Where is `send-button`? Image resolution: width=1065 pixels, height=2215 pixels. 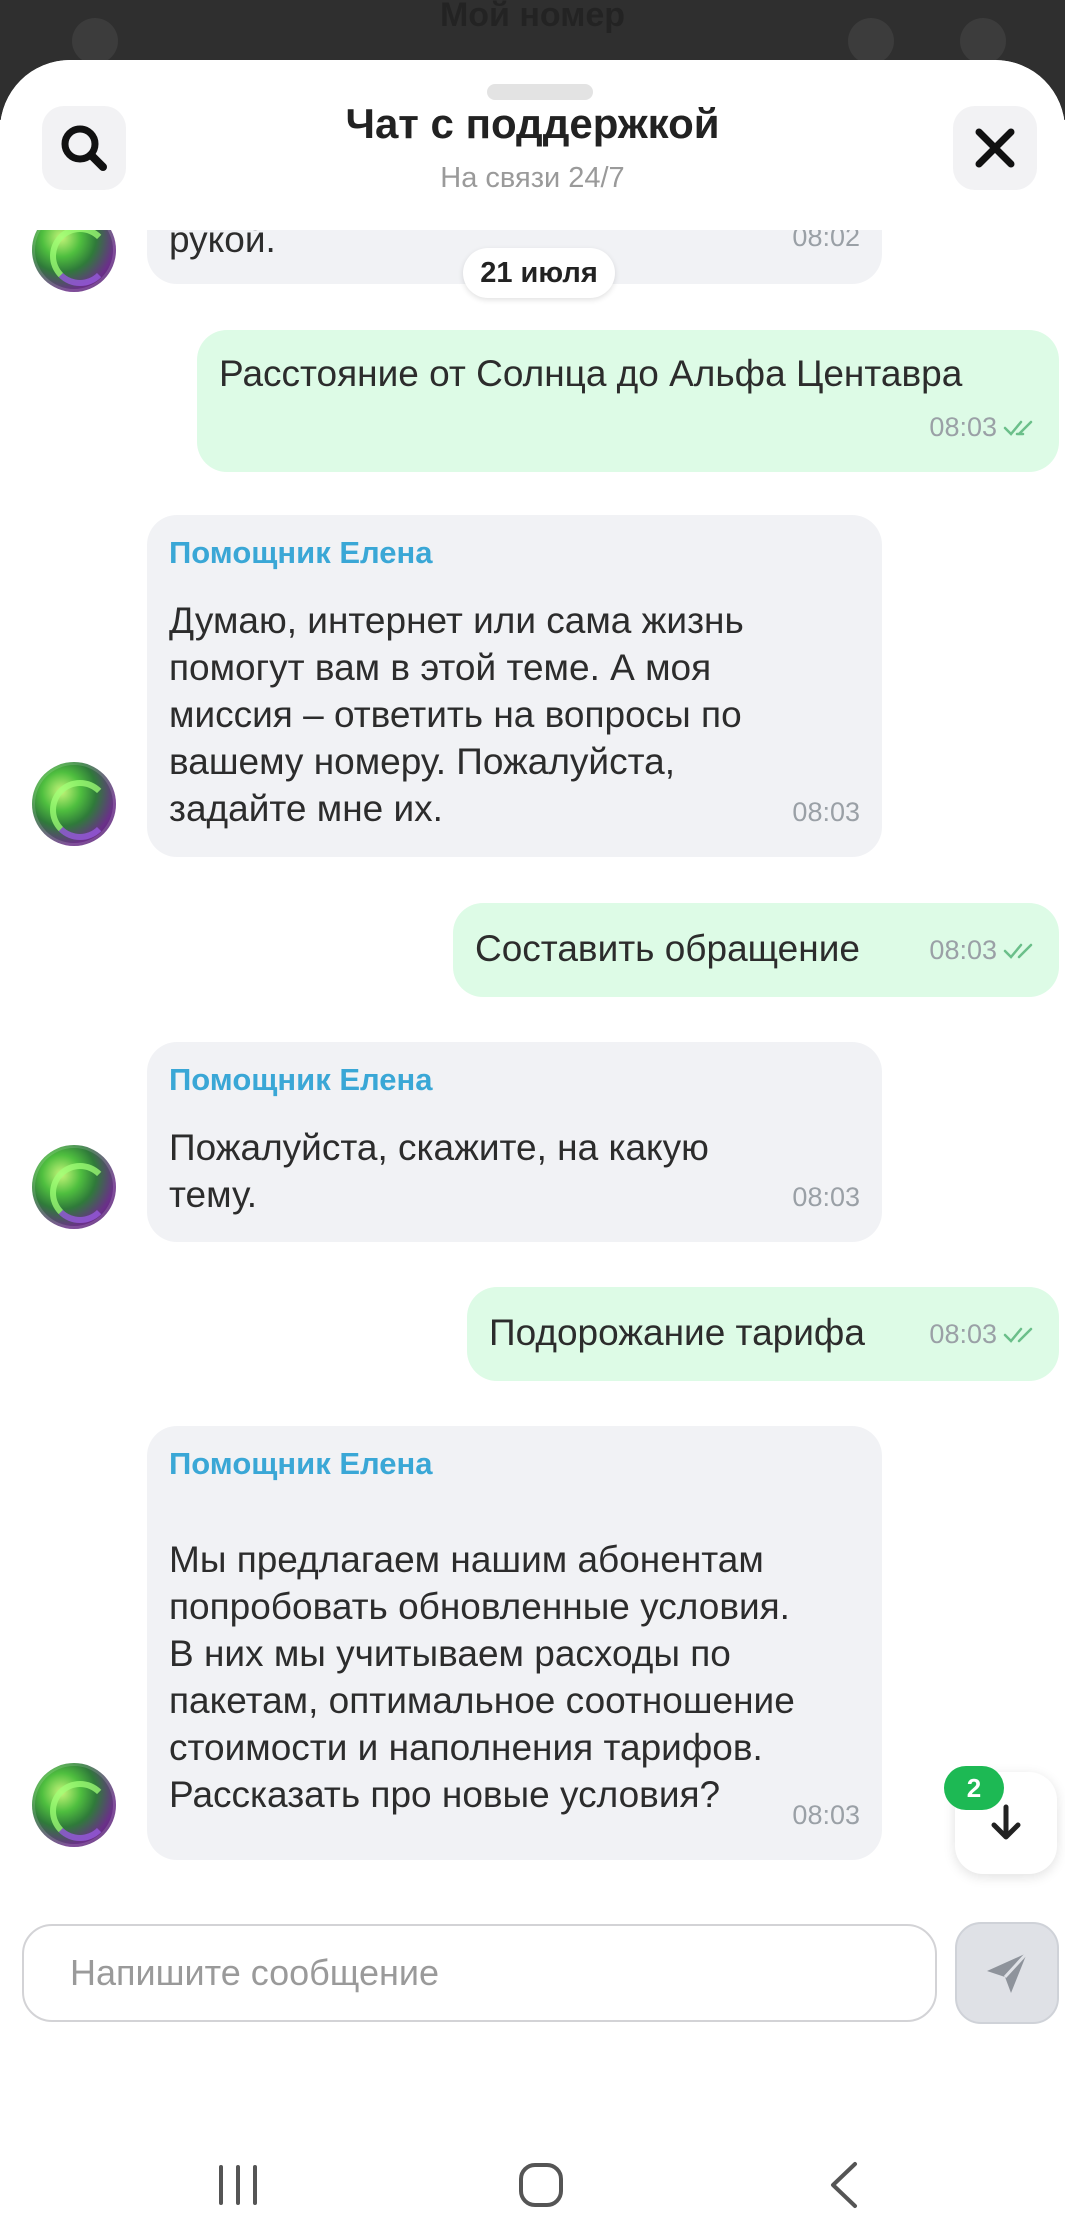 send-button is located at coordinates (1007, 1973).